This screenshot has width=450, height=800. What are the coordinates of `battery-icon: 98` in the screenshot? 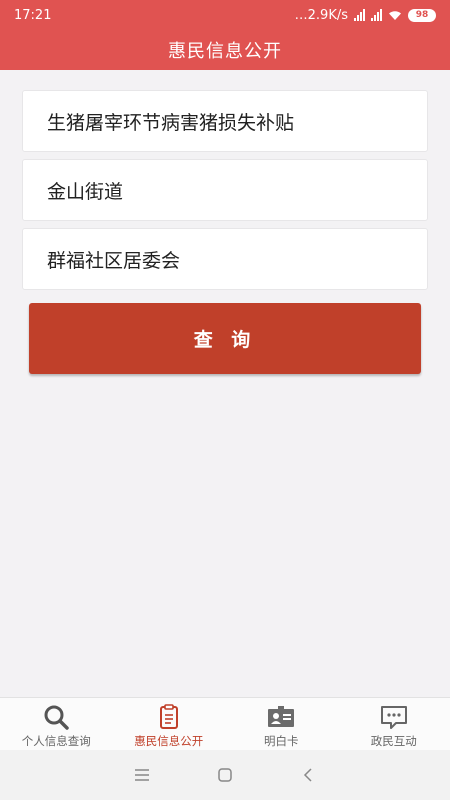 It's located at (422, 15).